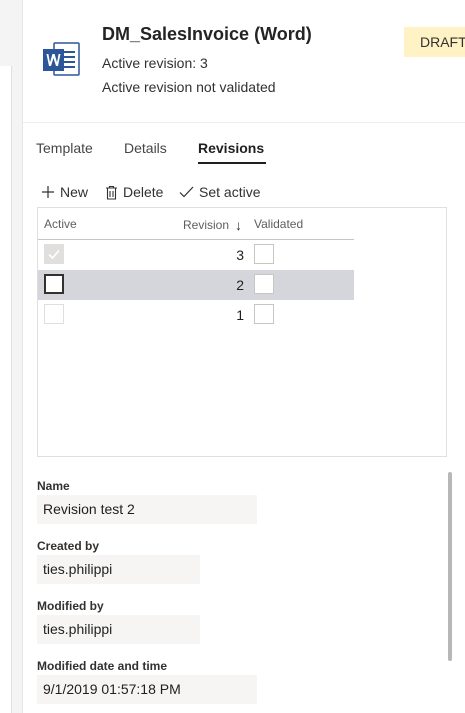 This screenshot has width=465, height=713. What do you see at coordinates (102, 666) in the screenshot?
I see `modified-date-label: Modified date and time` at bounding box center [102, 666].